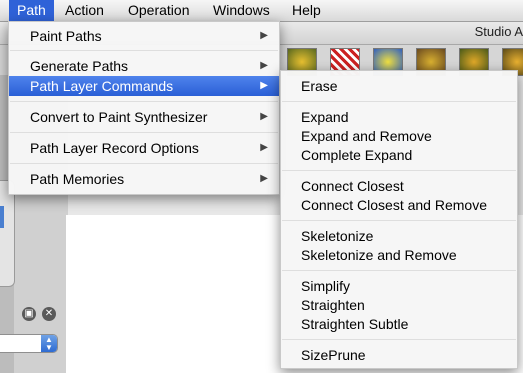  Describe the element at coordinates (399, 286) in the screenshot. I see `menu-item-simplify: Simplify` at that location.